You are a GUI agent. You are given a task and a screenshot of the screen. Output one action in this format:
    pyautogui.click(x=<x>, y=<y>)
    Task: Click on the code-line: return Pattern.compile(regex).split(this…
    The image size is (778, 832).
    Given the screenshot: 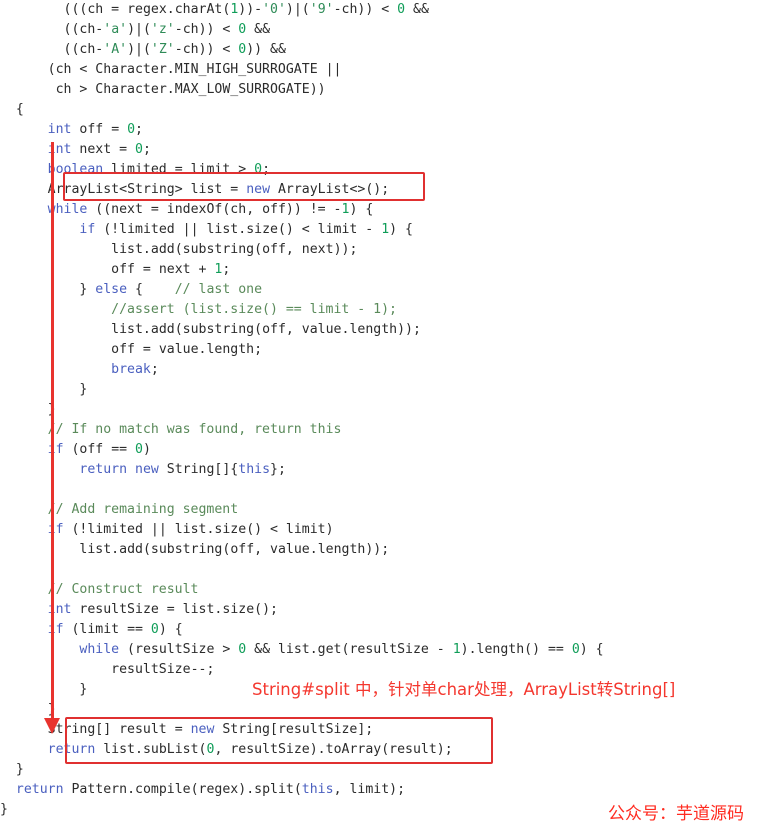 What is the action you would take?
    pyautogui.click(x=210, y=789)
    